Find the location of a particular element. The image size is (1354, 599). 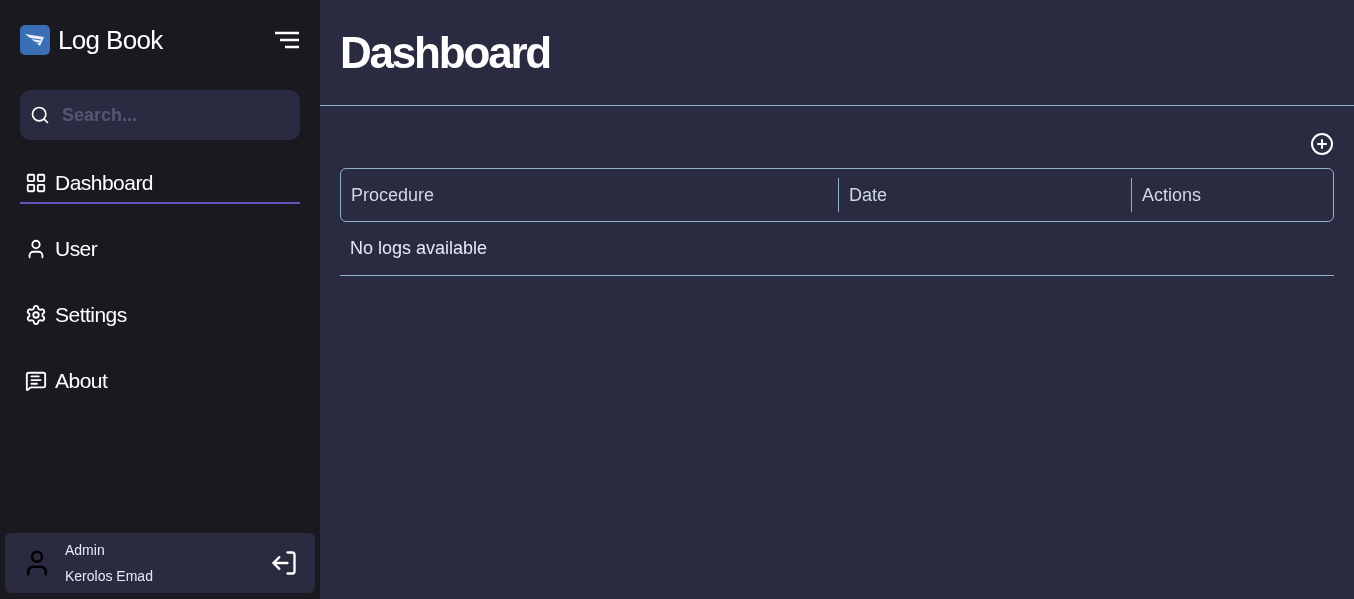

app-name: Log Book is located at coordinates (110, 40).